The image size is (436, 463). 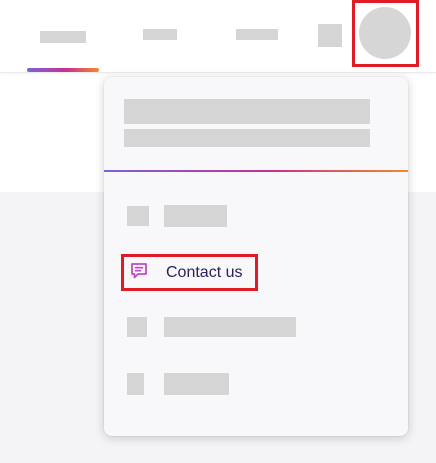 I want to click on highlight-box, so click(x=385, y=33).